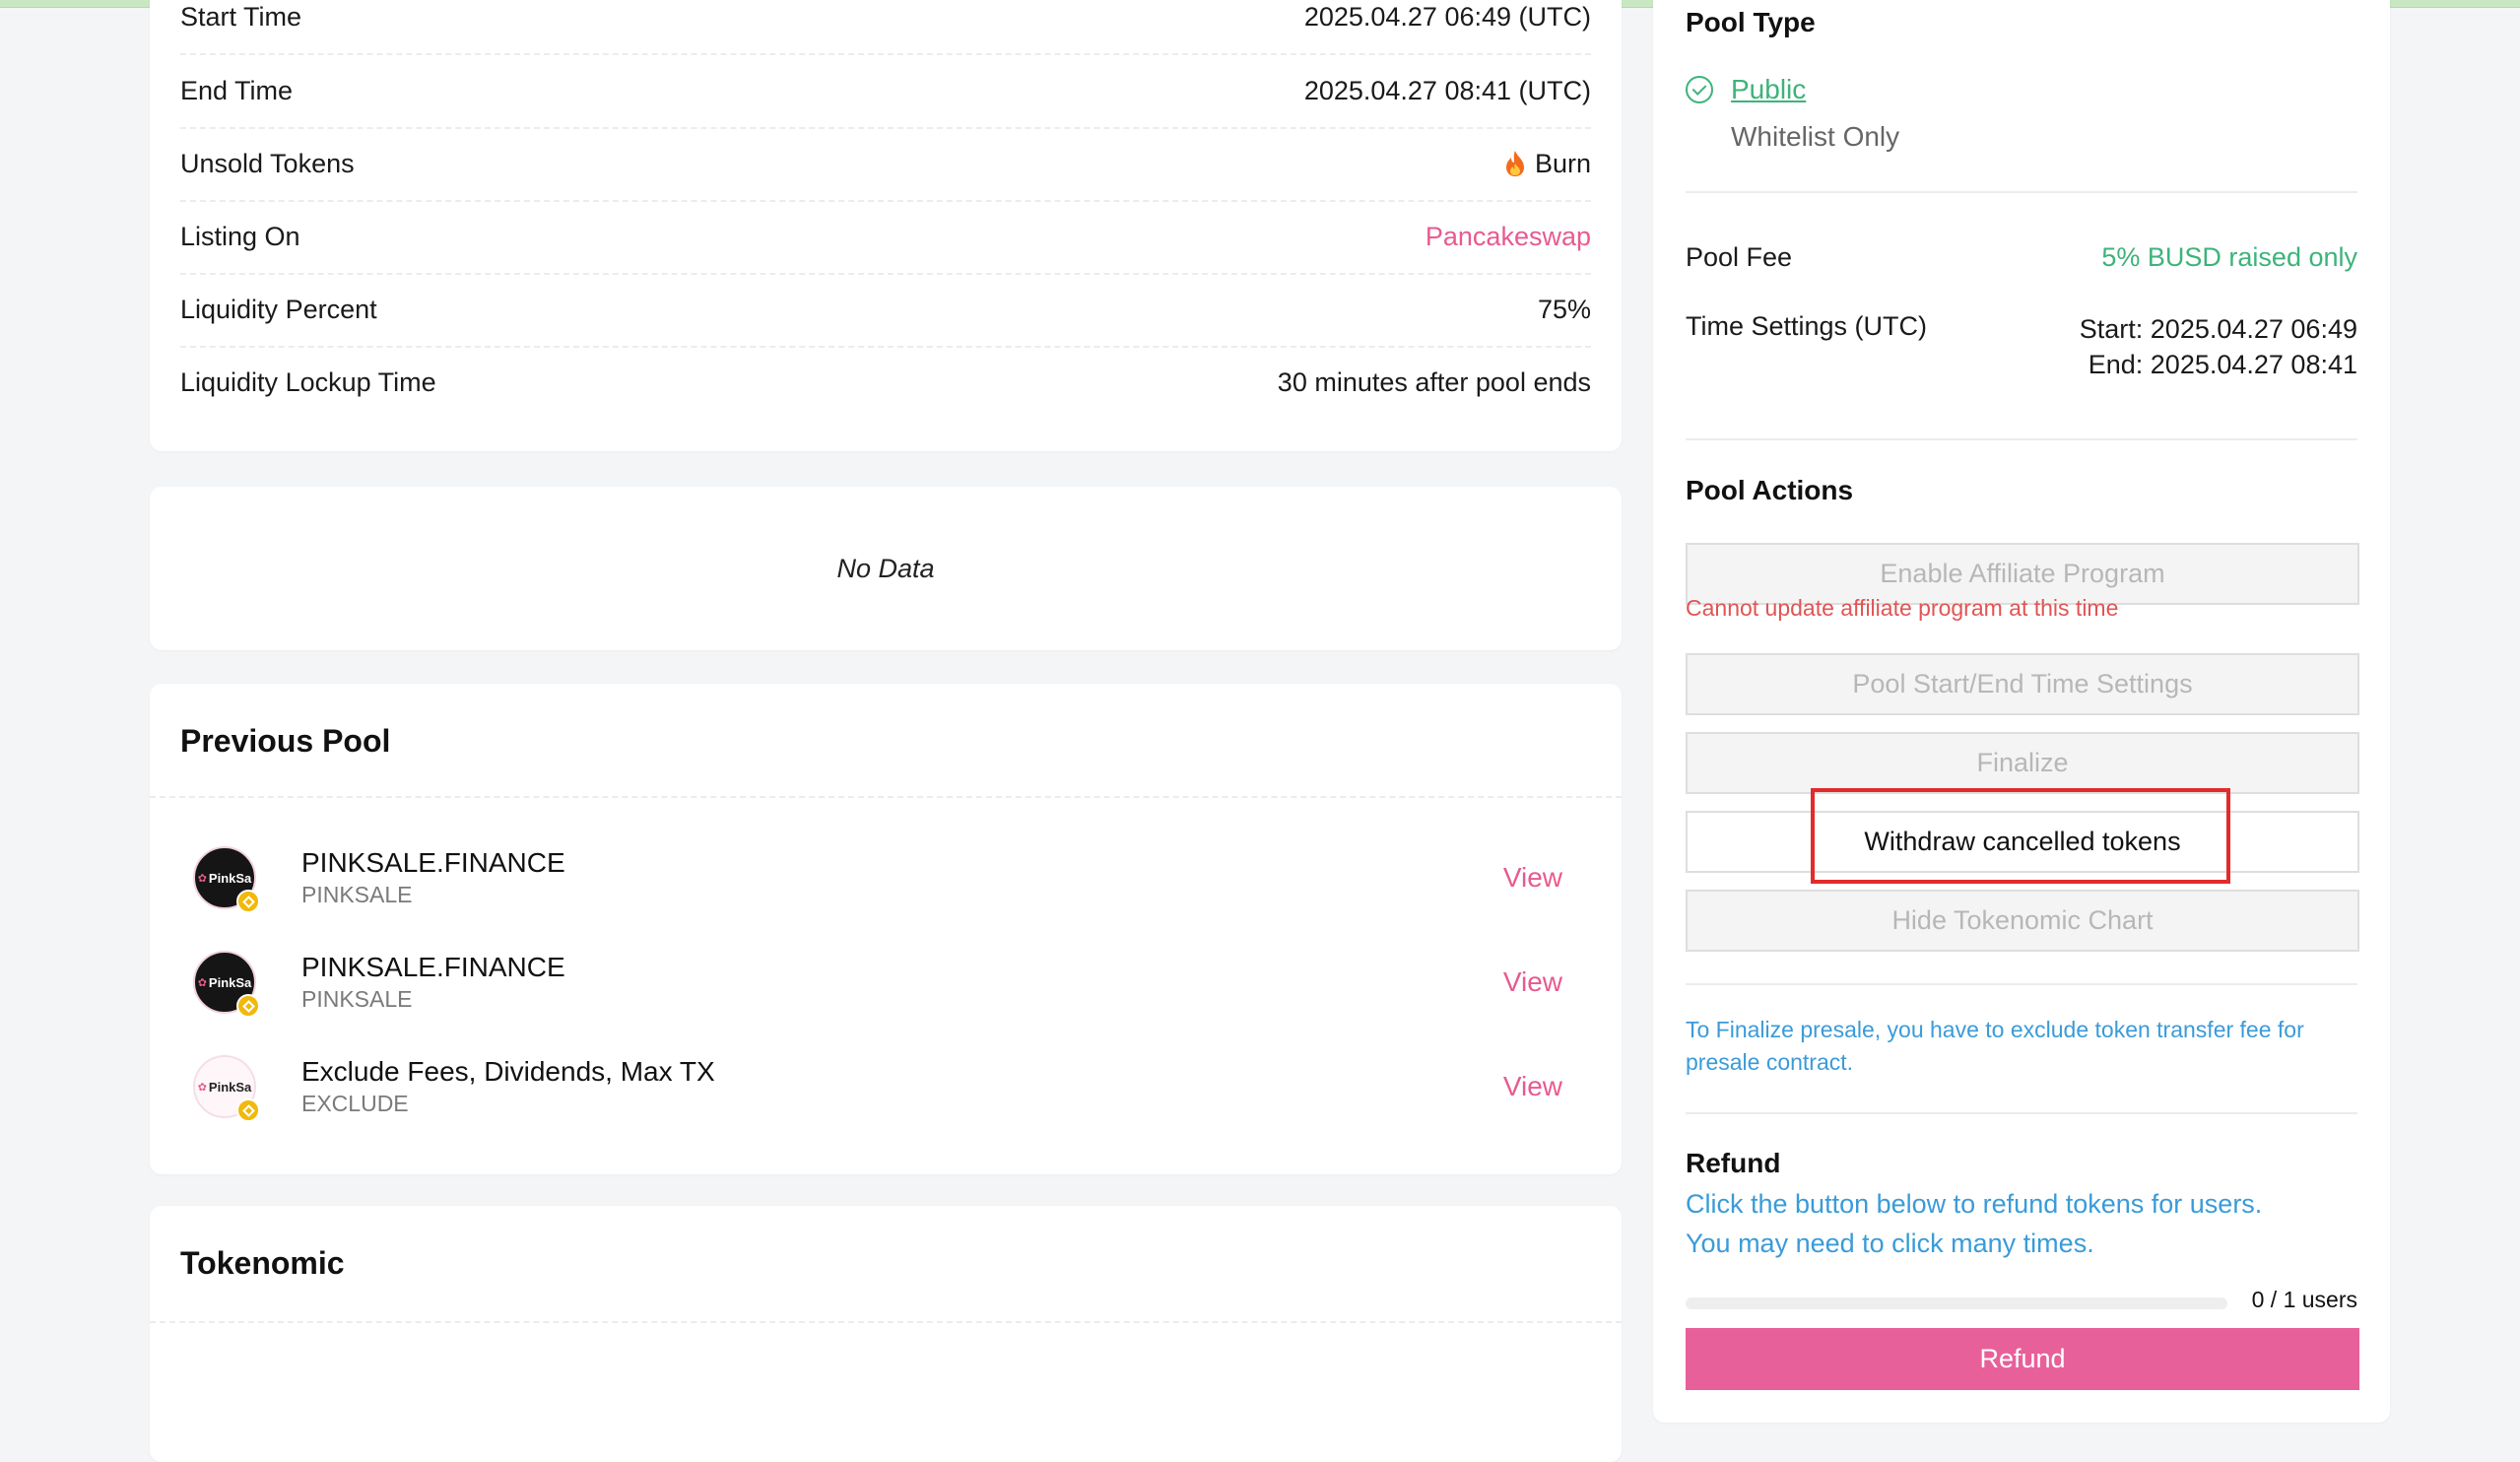 The width and height of the screenshot is (2520, 1462). Describe the element at coordinates (237, 90) in the screenshot. I see `info-label: End Time` at that location.